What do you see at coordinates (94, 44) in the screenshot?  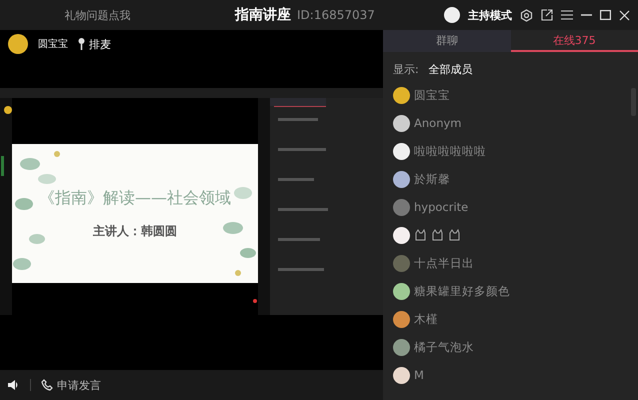 I see `queue-button: 排麦` at bounding box center [94, 44].